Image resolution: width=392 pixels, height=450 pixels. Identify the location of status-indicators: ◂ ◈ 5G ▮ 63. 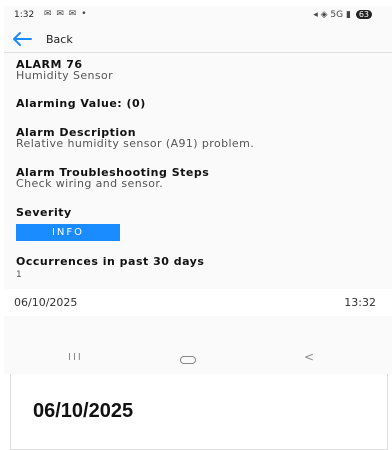
(342, 15).